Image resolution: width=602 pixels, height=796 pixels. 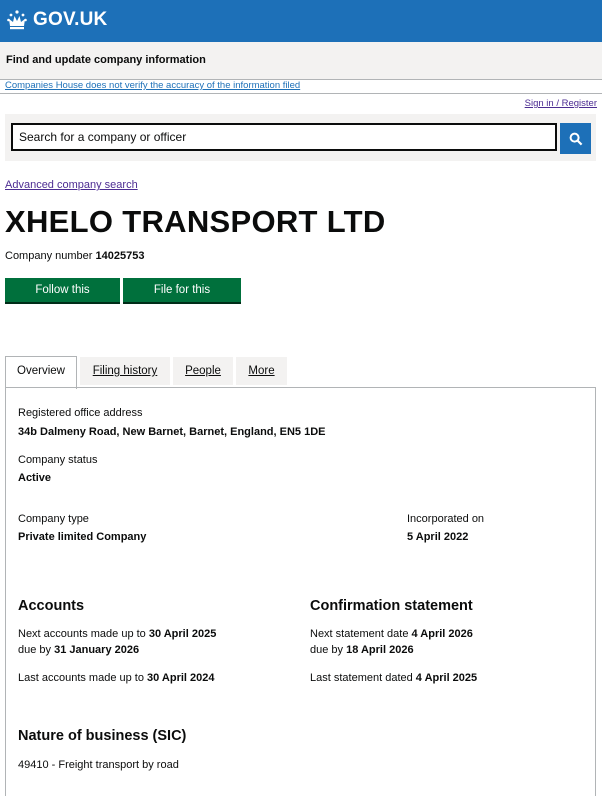 I want to click on govuk-logo-link: GOV.UK, so click(x=56, y=20).